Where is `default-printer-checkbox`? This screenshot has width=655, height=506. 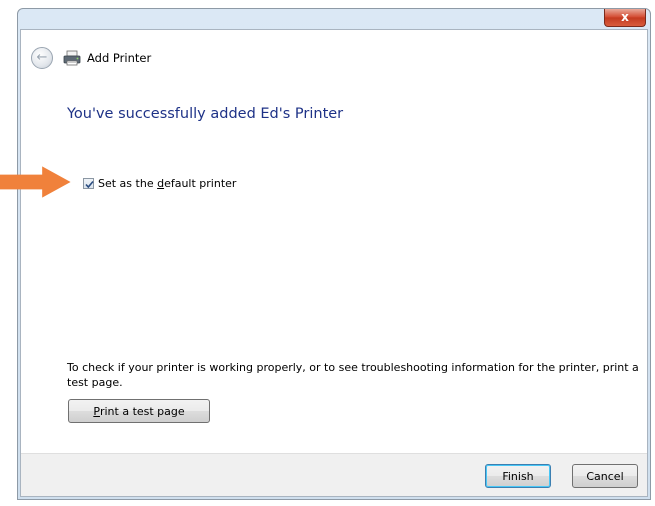
default-printer-checkbox is located at coordinates (88, 183).